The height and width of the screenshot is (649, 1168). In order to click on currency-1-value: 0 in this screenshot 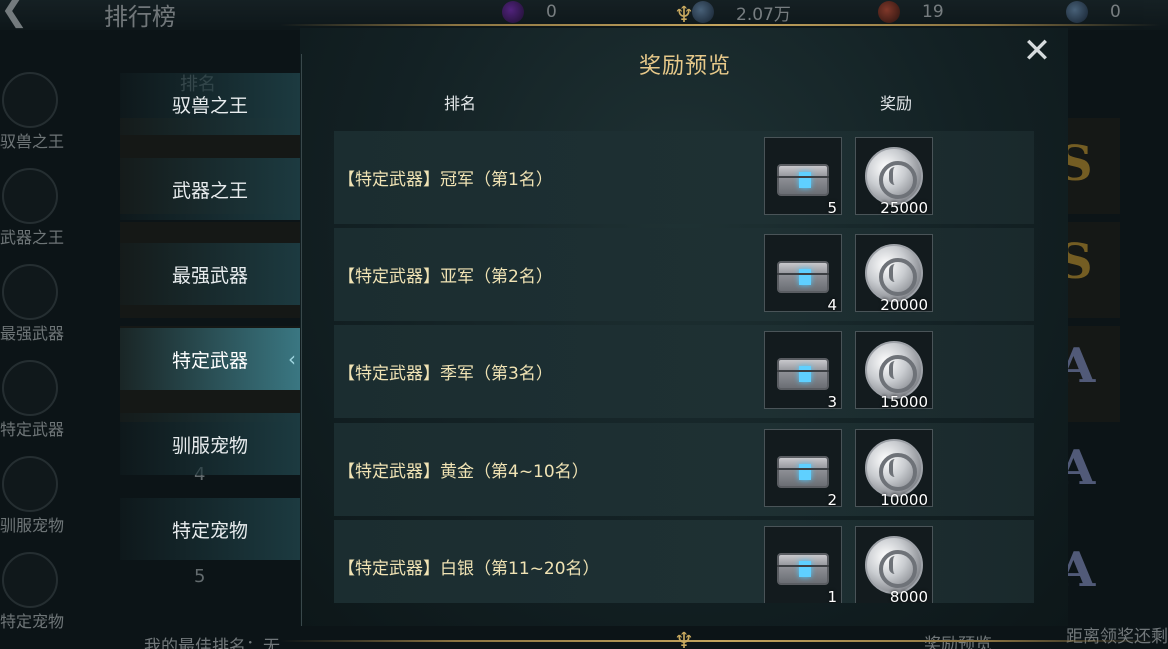, I will do `click(551, 12)`.